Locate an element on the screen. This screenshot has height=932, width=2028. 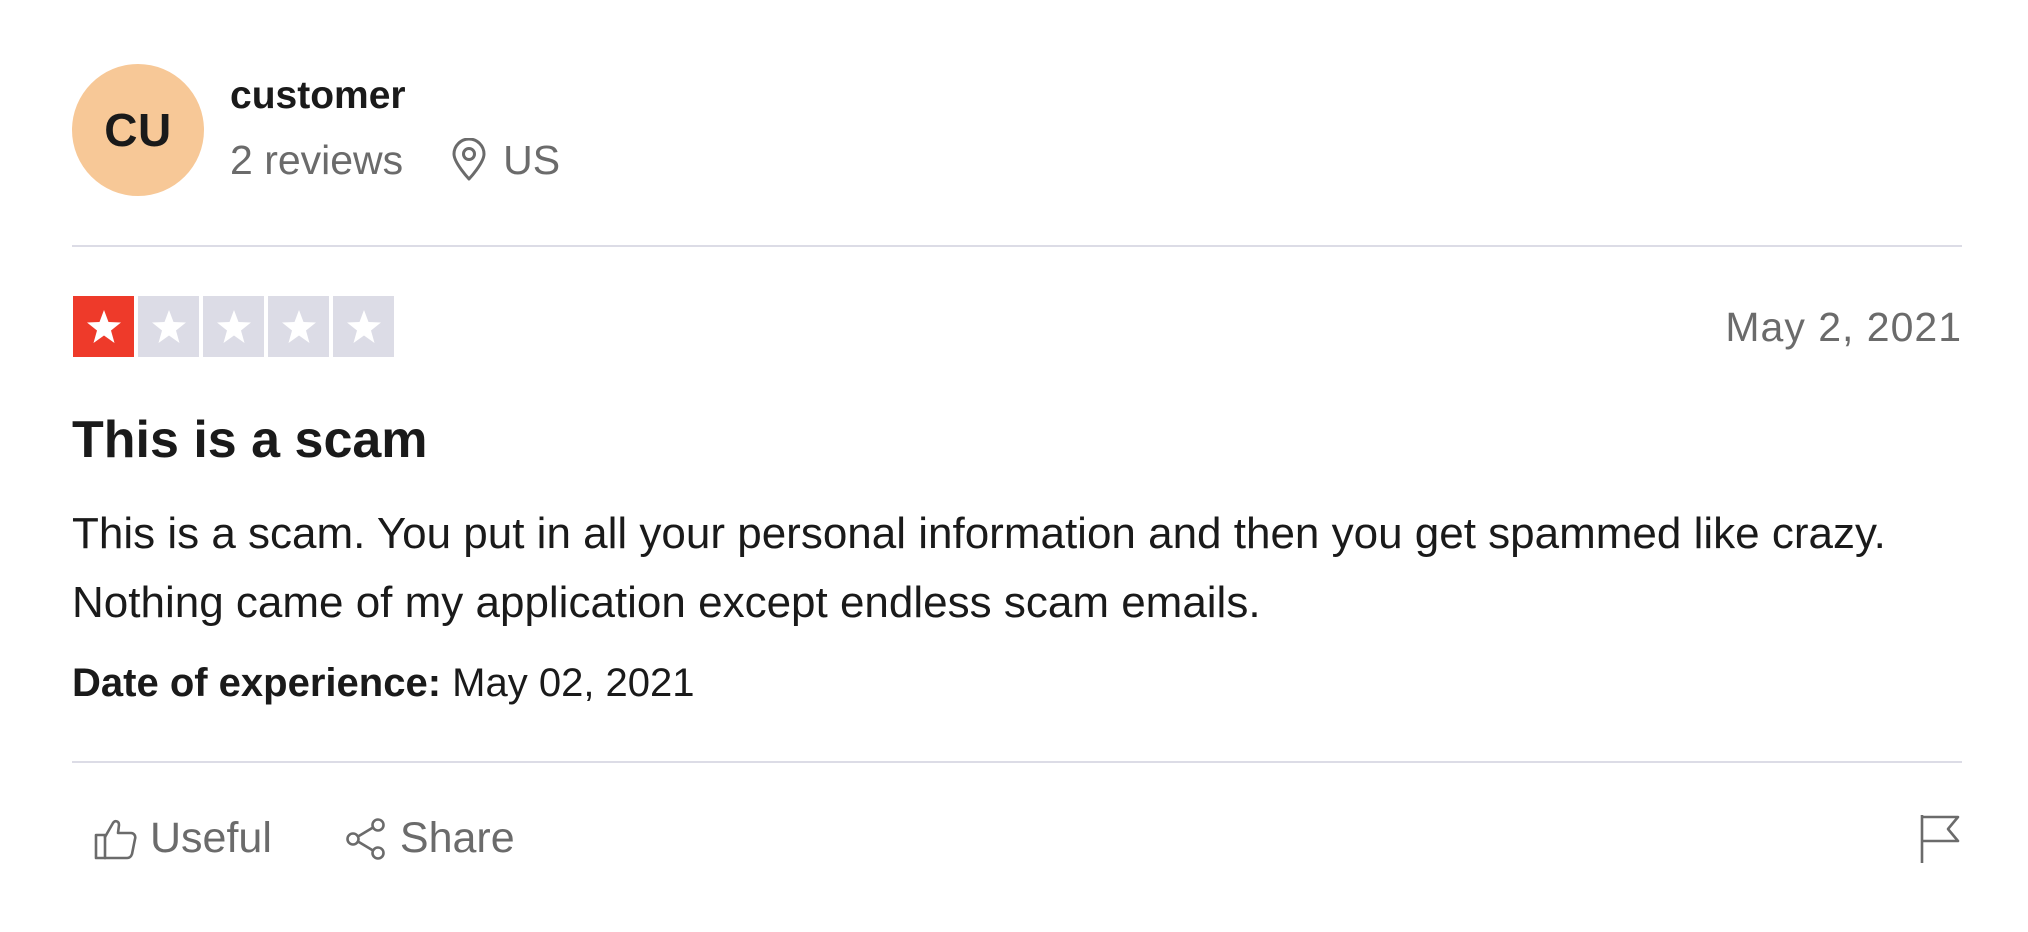
experience-label: Date of experience: is located at coordinates (257, 683).